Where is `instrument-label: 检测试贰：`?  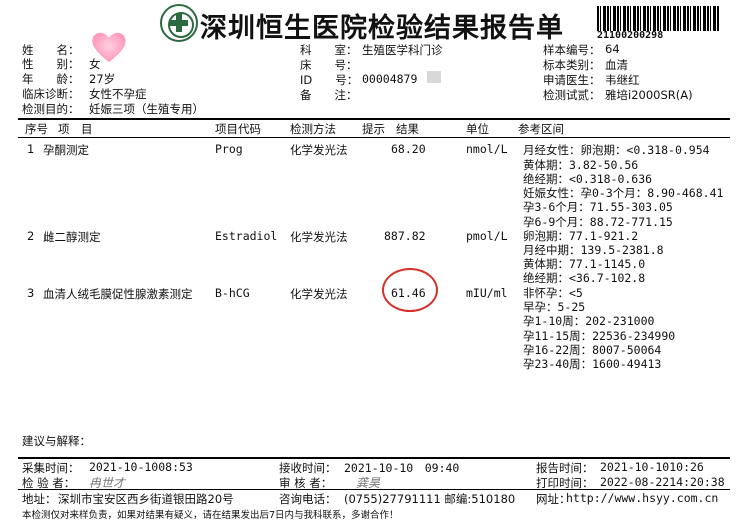
instrument-label: 检测试贰： is located at coordinates (572, 95).